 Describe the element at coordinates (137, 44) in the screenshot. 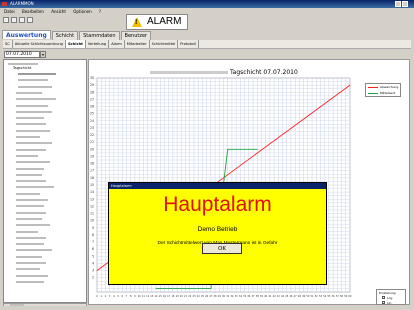

I see `subtab-mitarbeiter: Mitarbeiter` at that location.